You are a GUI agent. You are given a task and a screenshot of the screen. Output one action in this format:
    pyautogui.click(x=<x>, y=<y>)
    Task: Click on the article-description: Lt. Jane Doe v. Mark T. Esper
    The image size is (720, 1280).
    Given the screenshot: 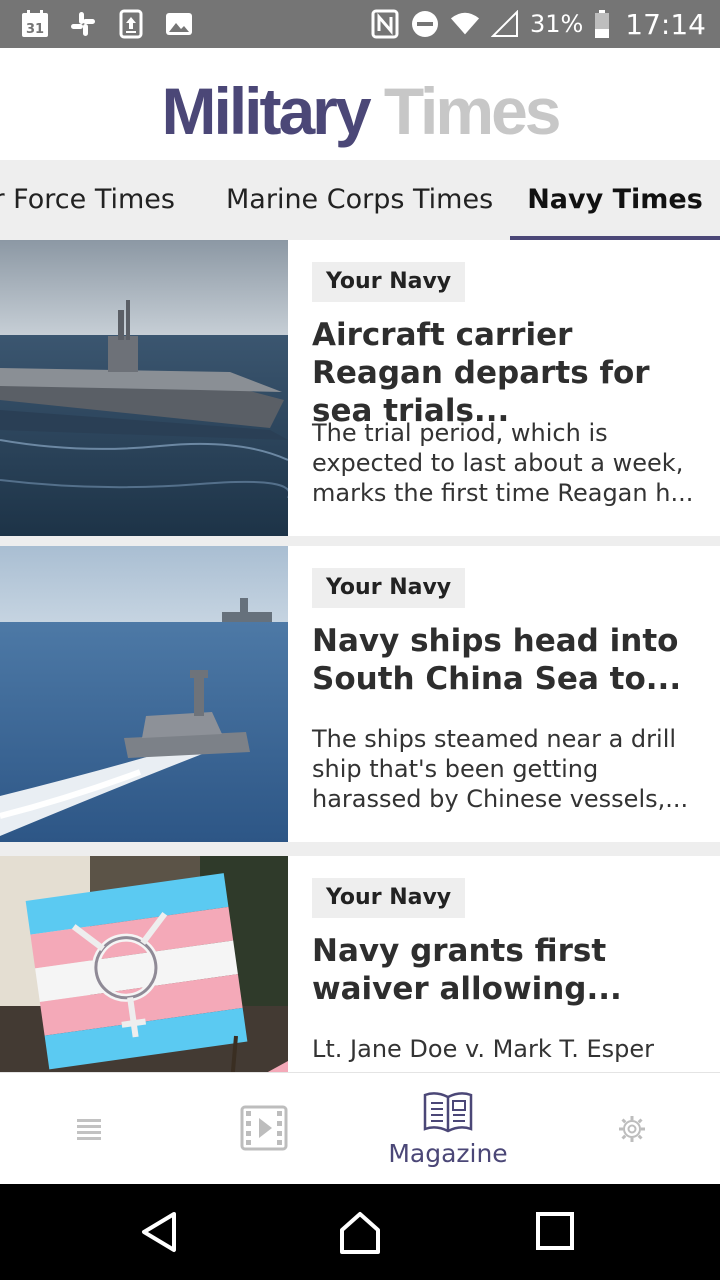 What is the action you would take?
    pyautogui.click(x=483, y=1049)
    